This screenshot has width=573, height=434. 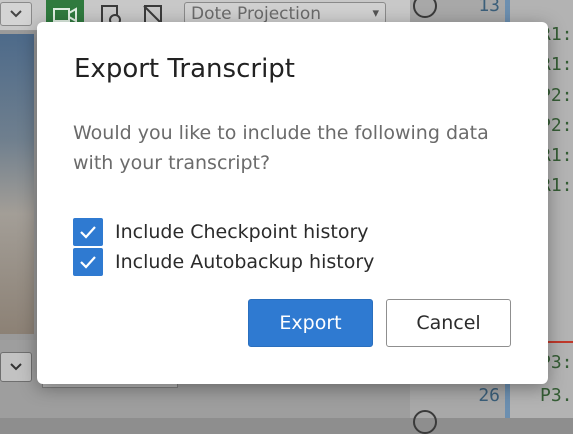 I want to click on autobackup-history-option: Include Autobackup history, so click(x=223, y=262).